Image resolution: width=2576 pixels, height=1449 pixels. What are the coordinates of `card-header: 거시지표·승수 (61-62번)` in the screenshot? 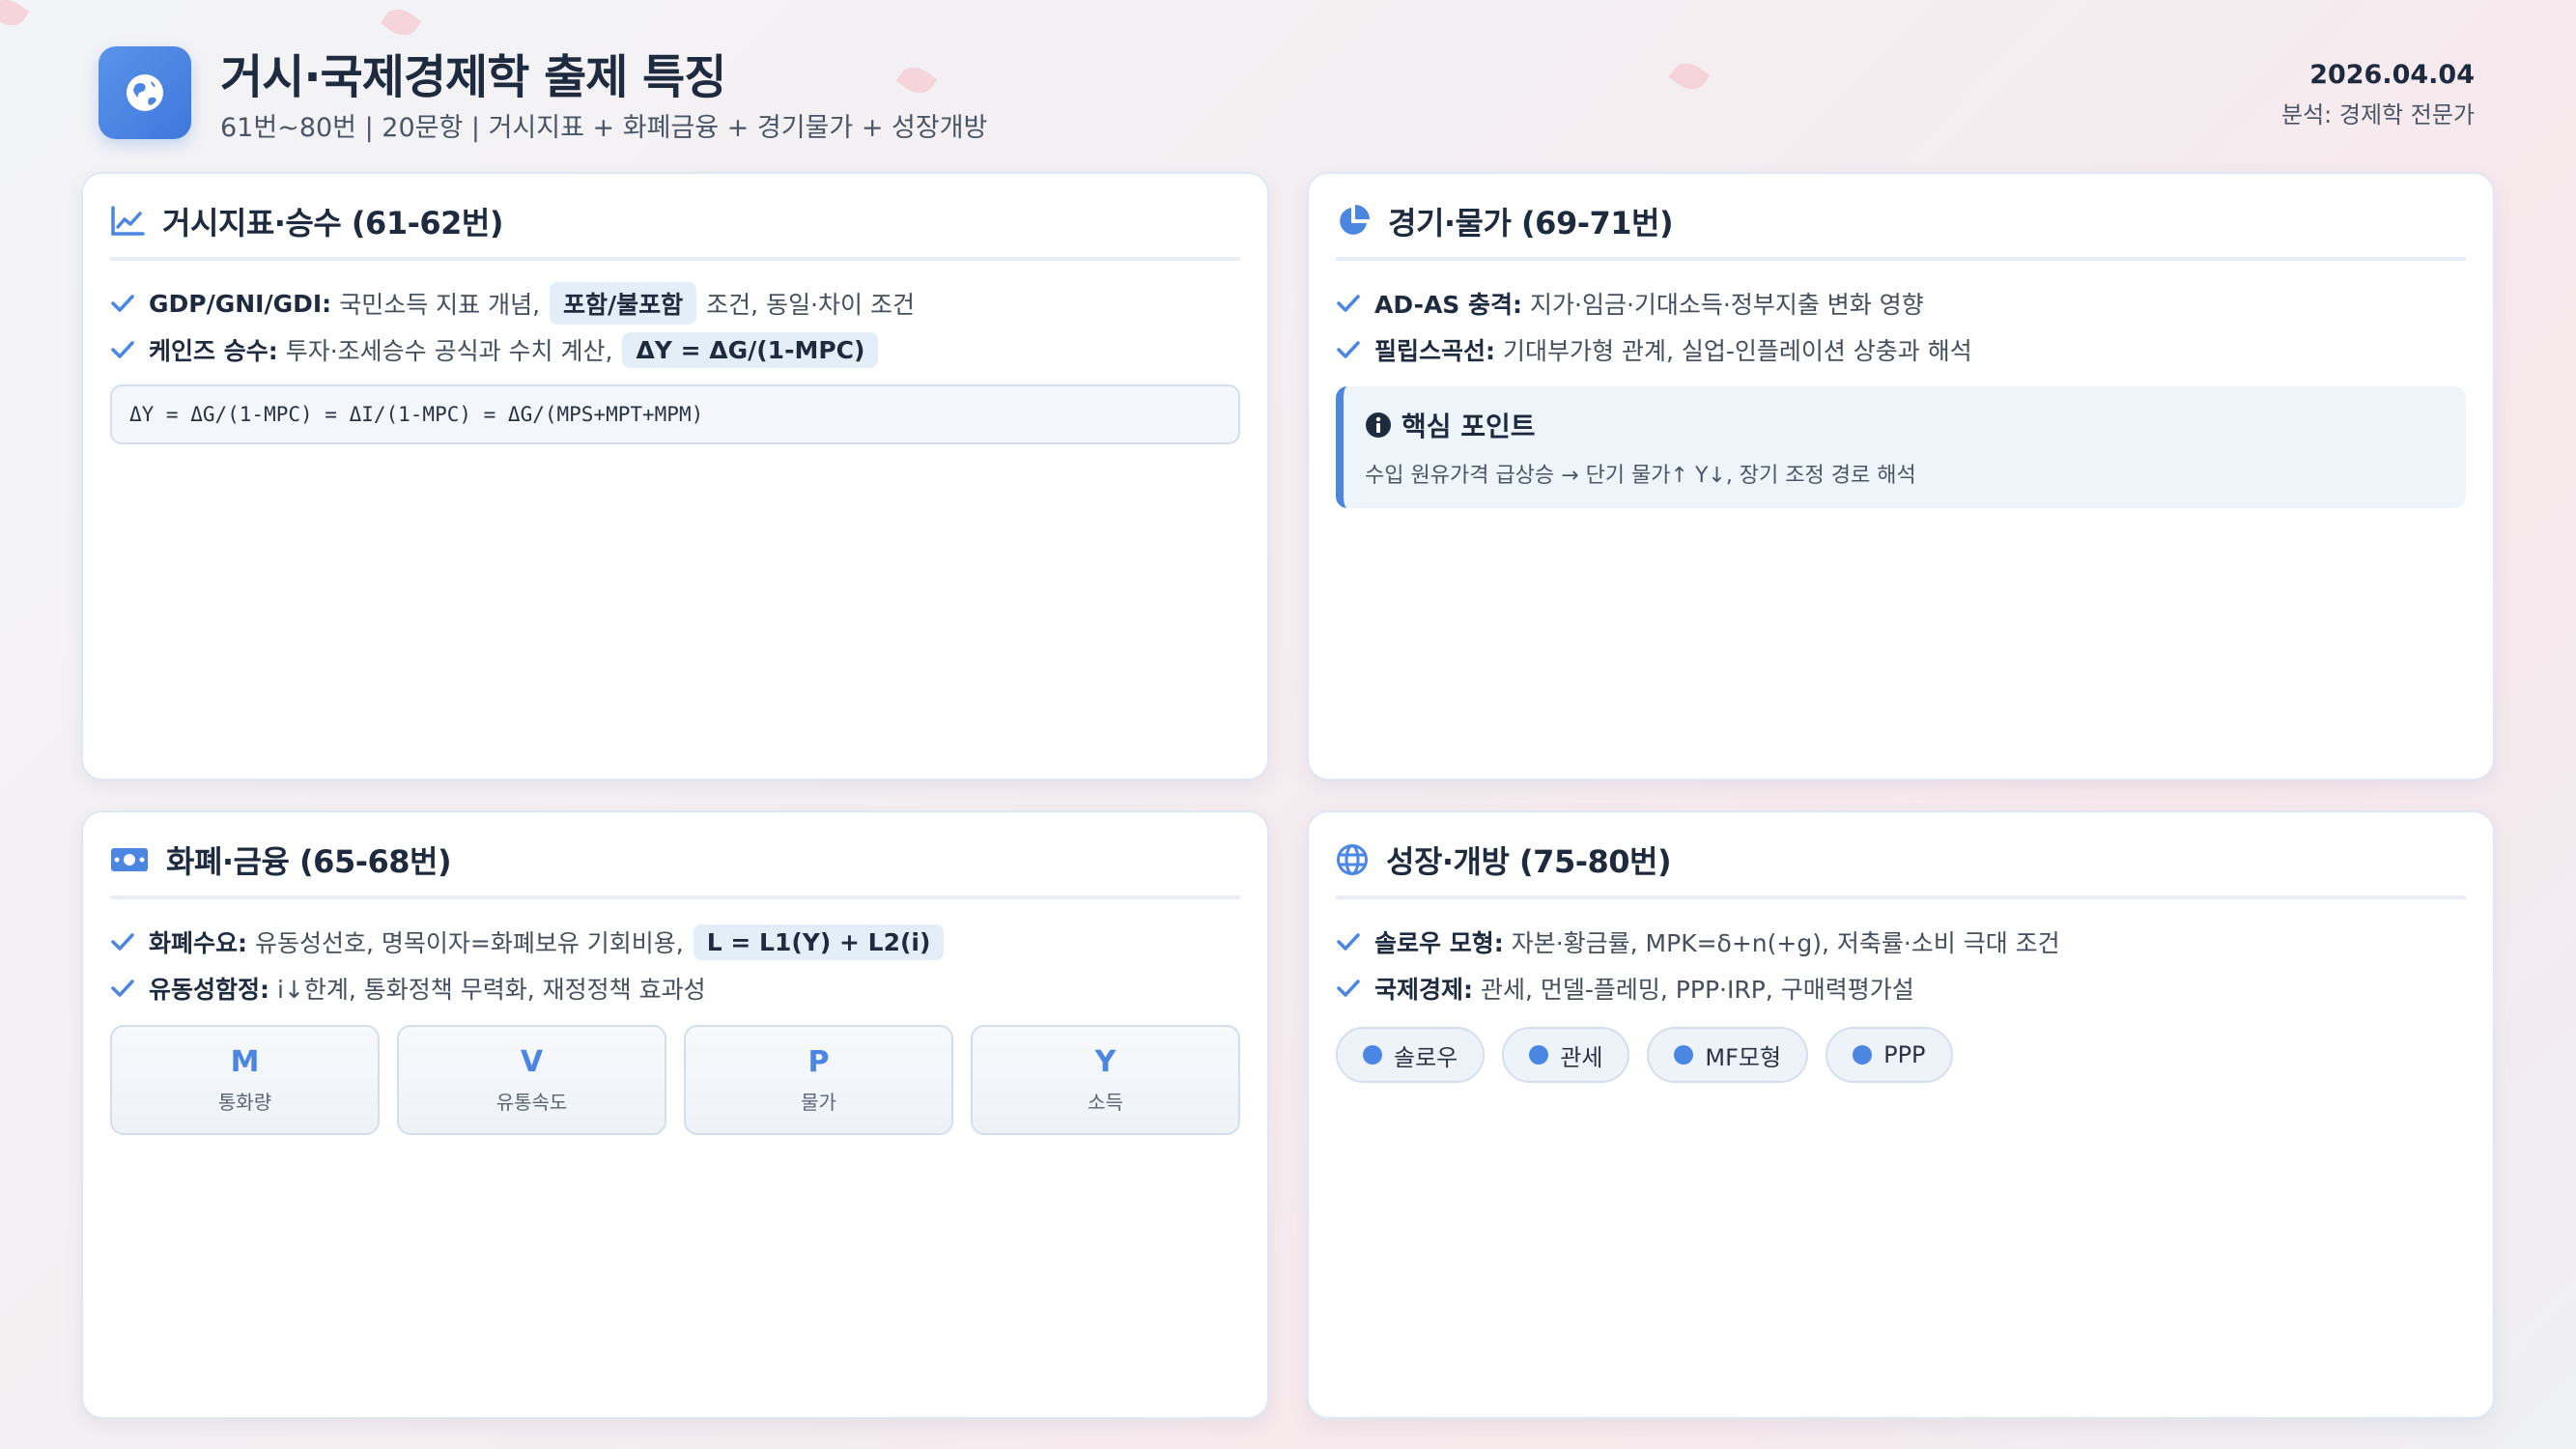 It's located at (675, 217).